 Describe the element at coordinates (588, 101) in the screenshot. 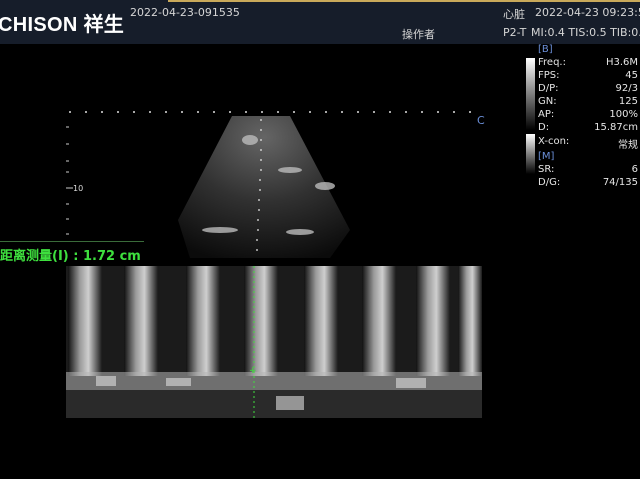

I see `param-row-gain: GN: 125` at that location.